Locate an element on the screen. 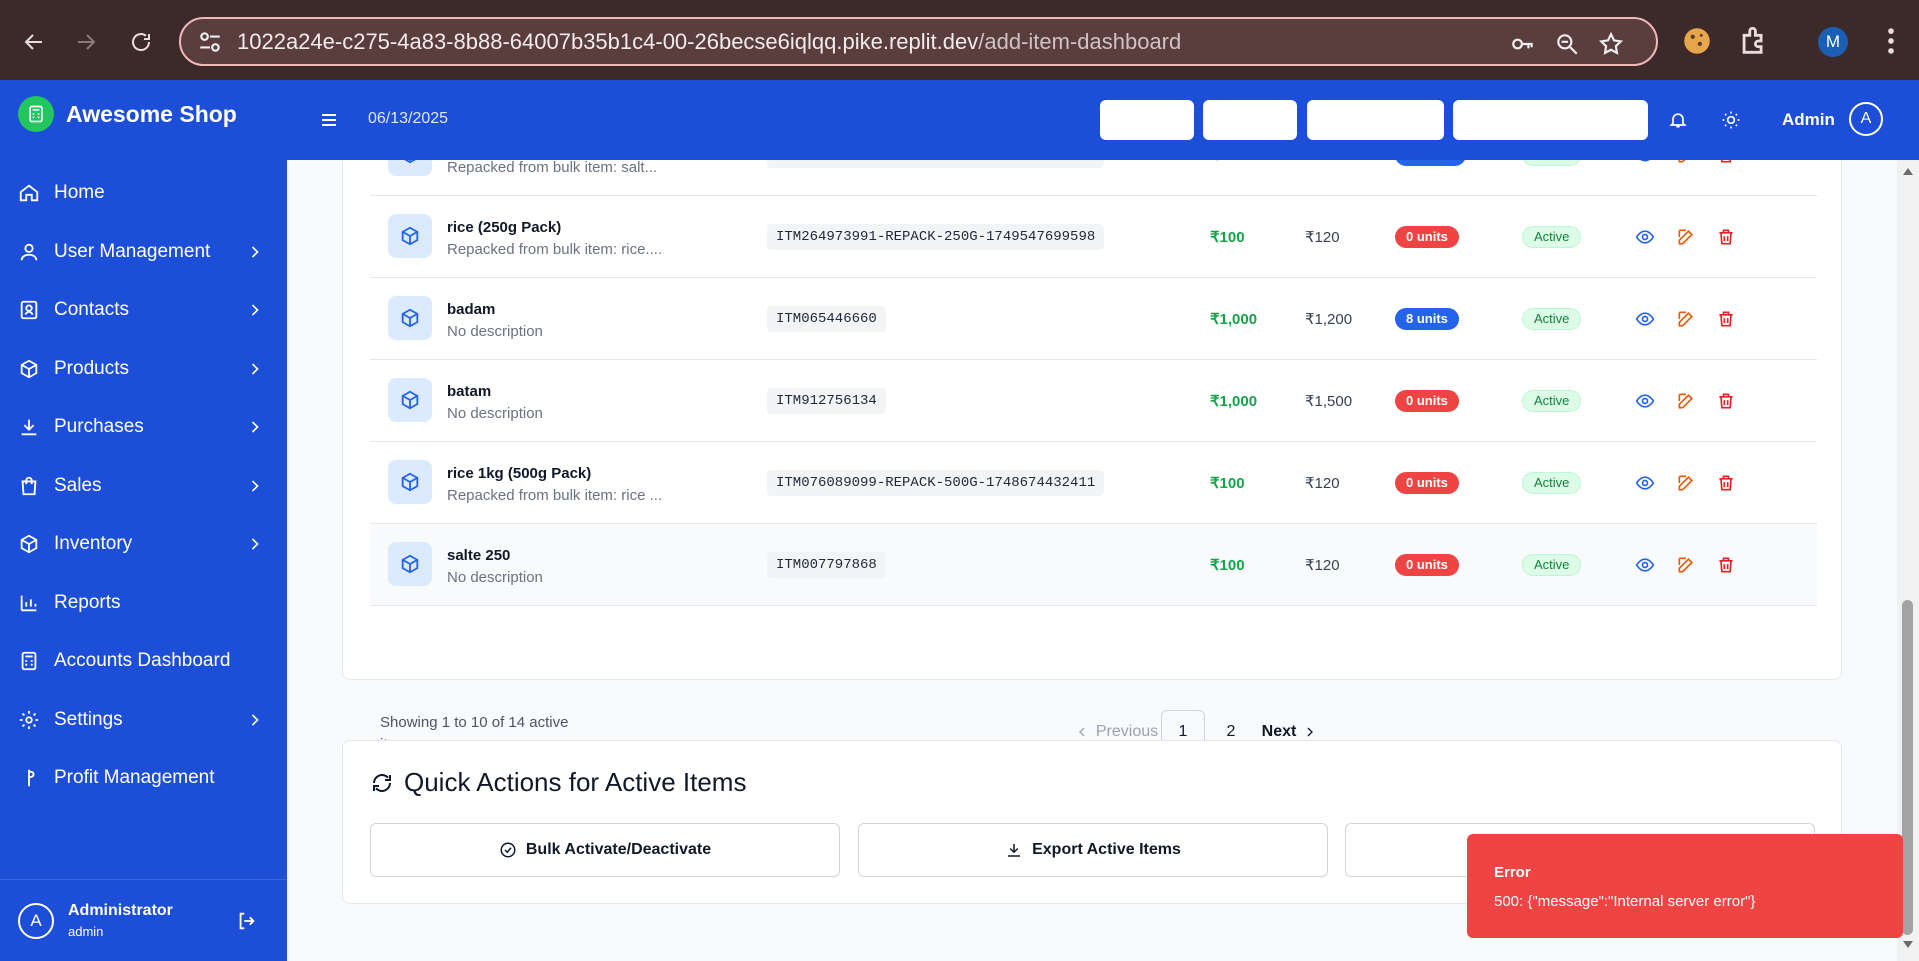 This screenshot has width=1919, height=961. sidebar-item-label: User Management is located at coordinates (132, 251).